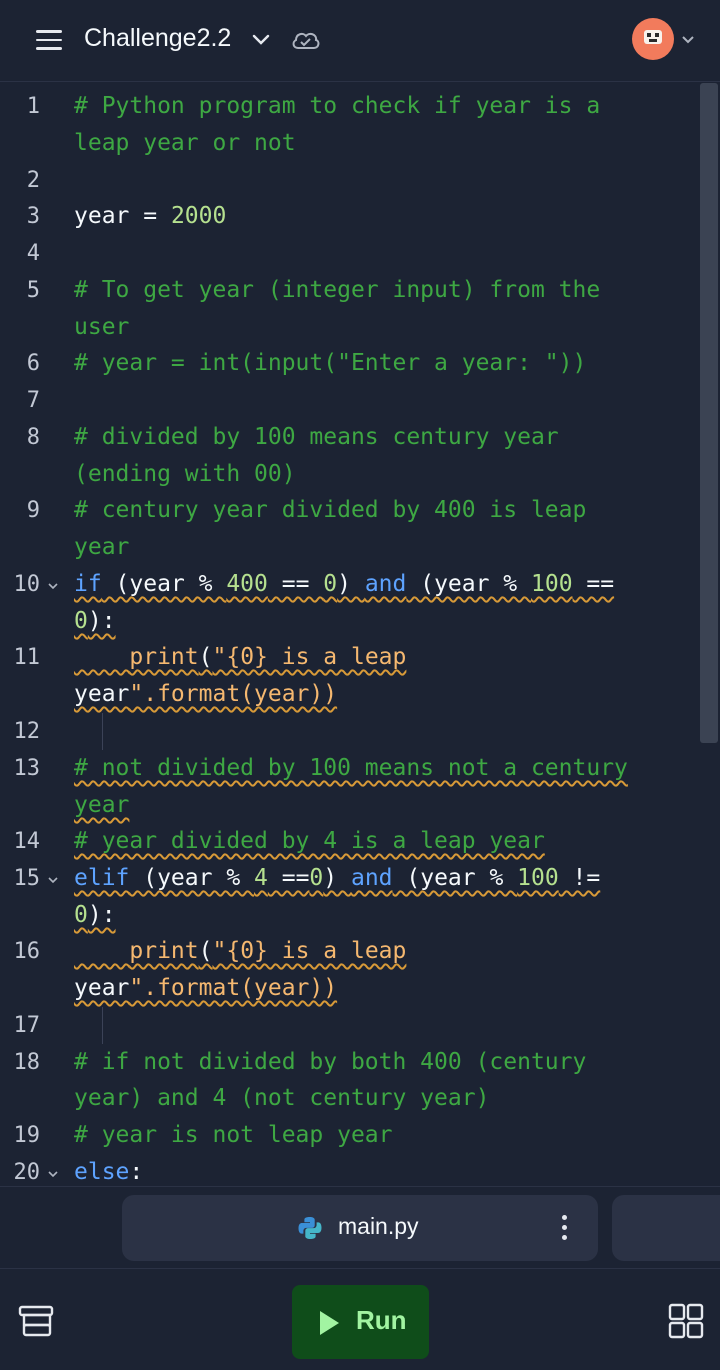  What do you see at coordinates (27, 1135) in the screenshot?
I see `line-number: 19` at bounding box center [27, 1135].